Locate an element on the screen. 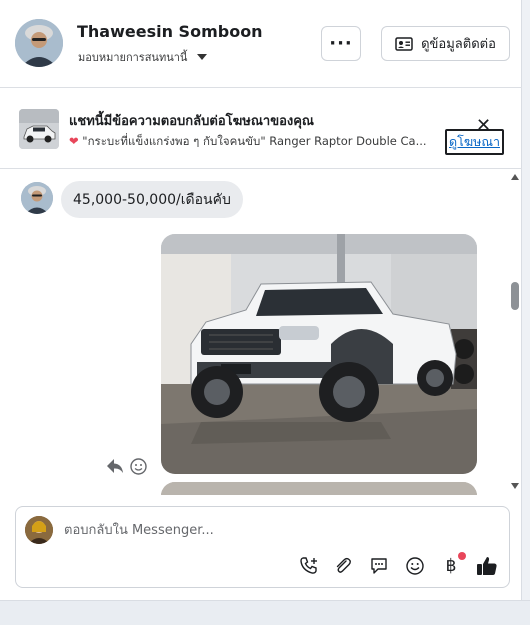  more-icon: ··· is located at coordinates (341, 43).